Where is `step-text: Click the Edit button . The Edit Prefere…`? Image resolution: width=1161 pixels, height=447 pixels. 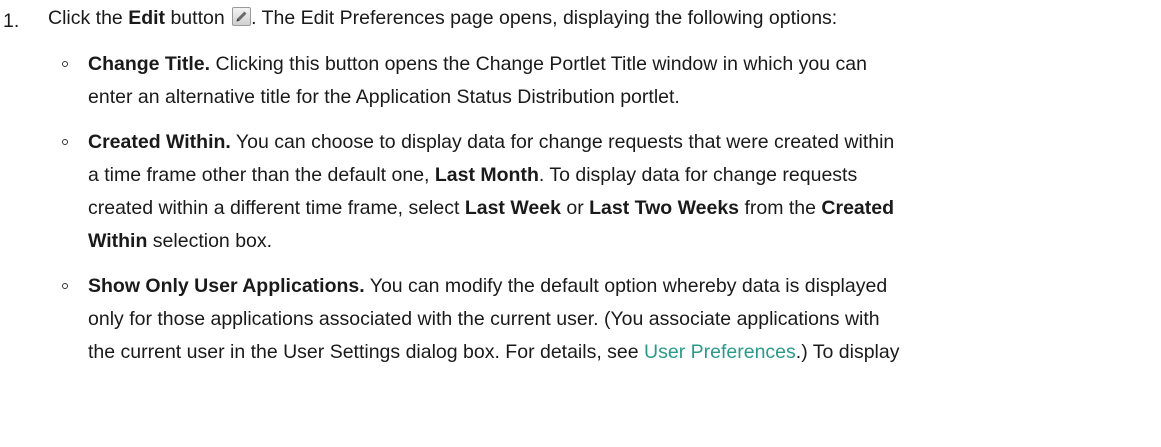 step-text: Click the Edit button . The Edit Prefere… is located at coordinates (442, 18).